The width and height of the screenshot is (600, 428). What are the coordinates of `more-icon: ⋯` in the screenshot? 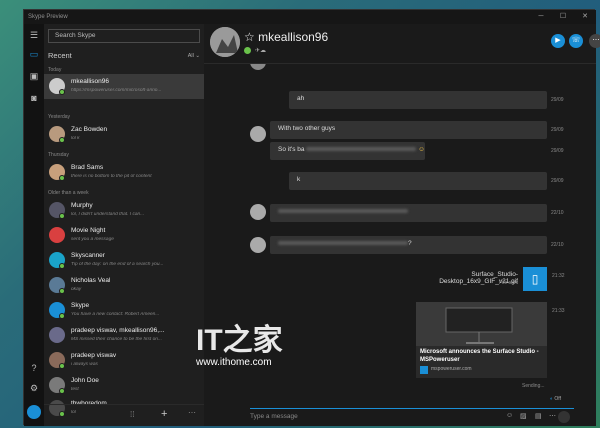 It's located at (192, 412).